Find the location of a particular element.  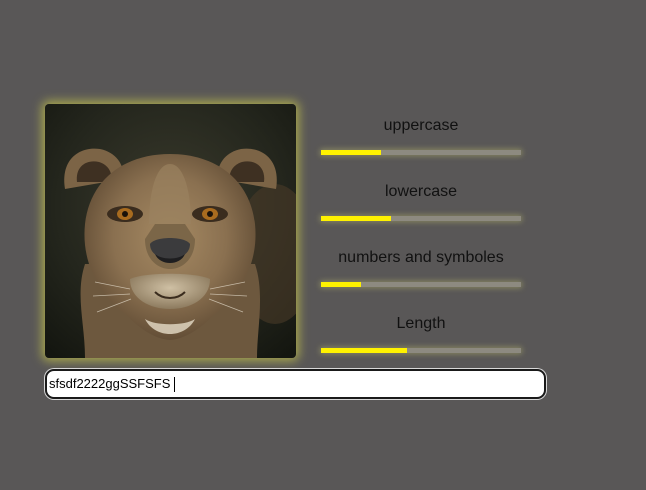

metric-label: uppercase is located at coordinates (421, 125).